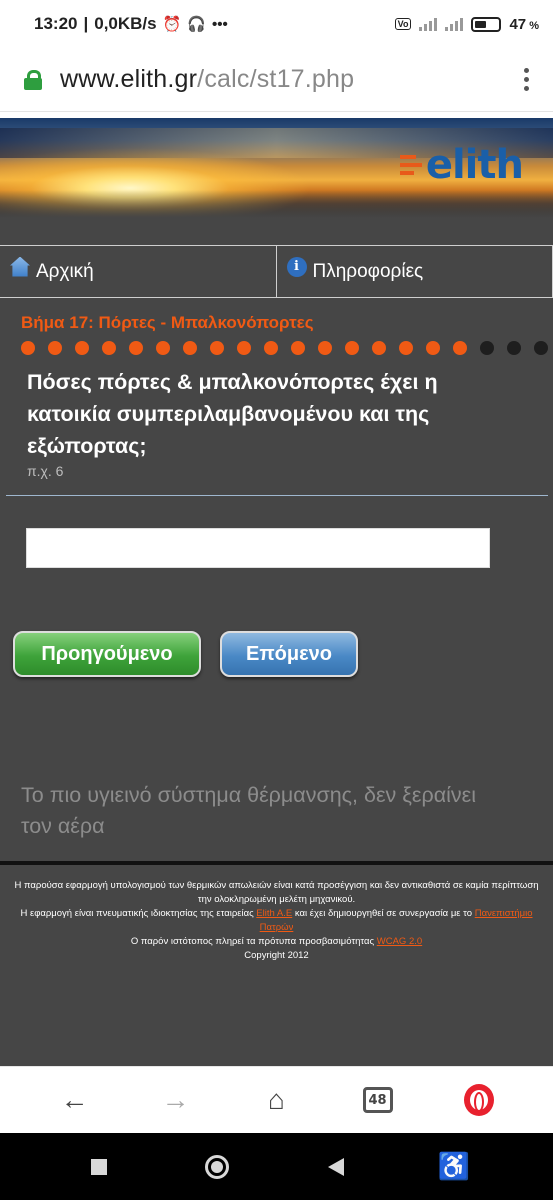  Describe the element at coordinates (524, 24) in the screenshot. I see `battery-percent: 47 %` at that location.